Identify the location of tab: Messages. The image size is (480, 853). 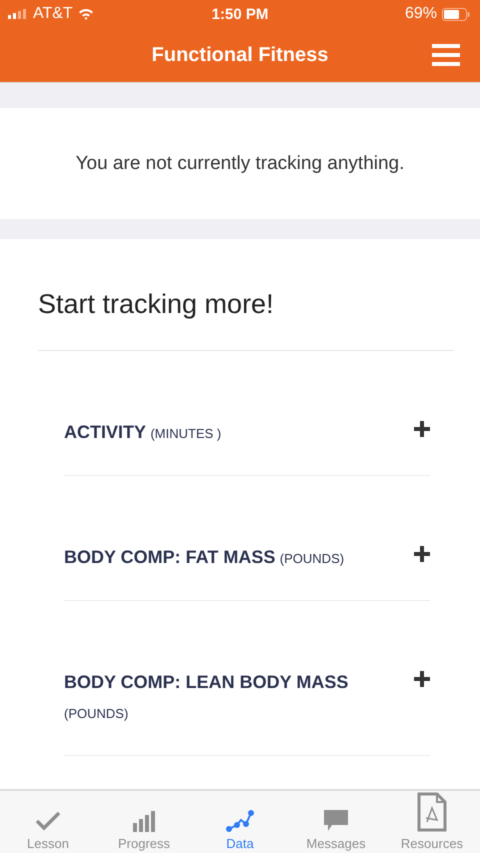
(336, 822).